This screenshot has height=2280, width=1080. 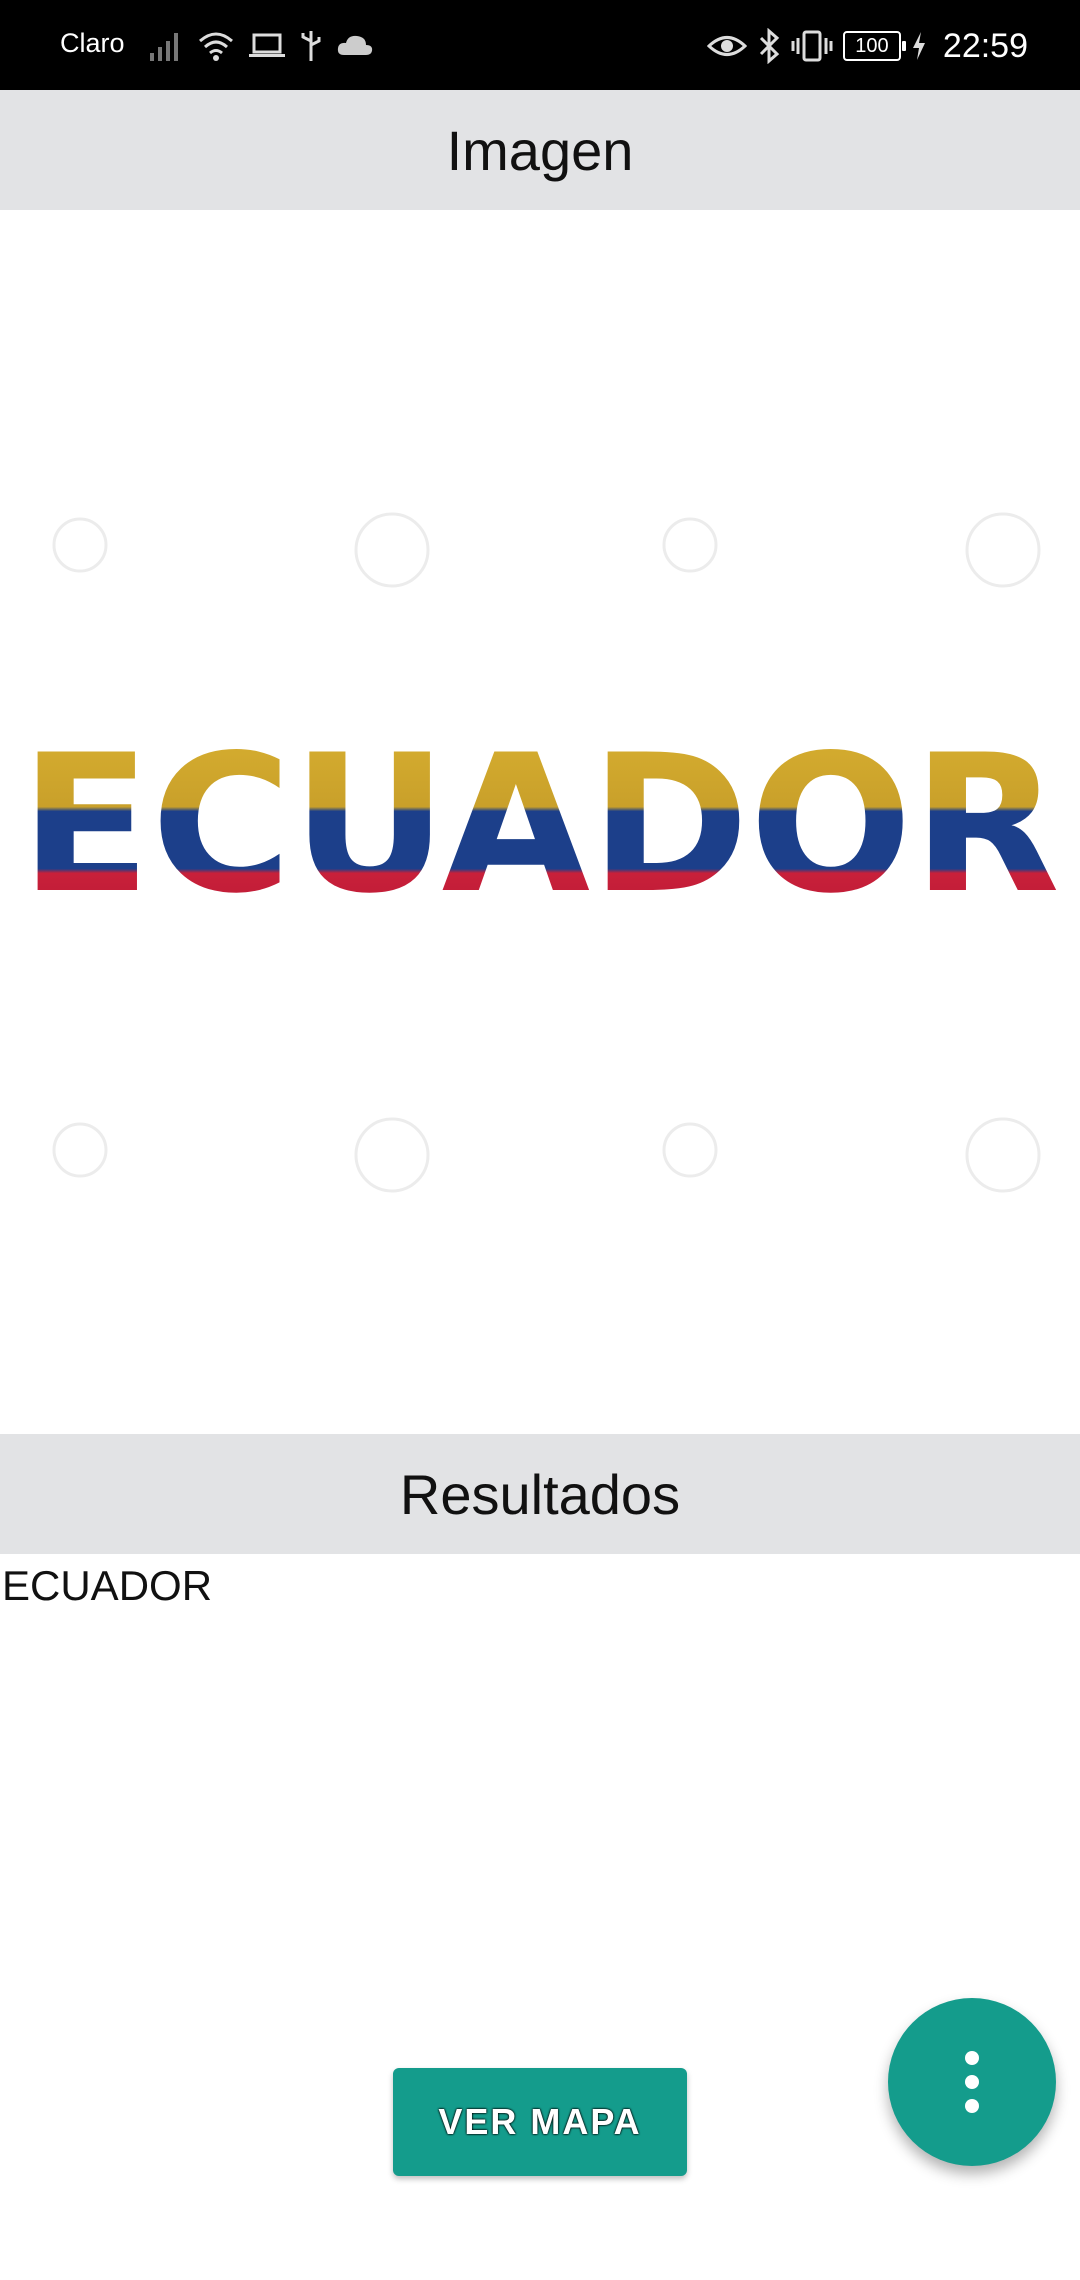 What do you see at coordinates (812, 46) in the screenshot?
I see `vibrate-icon` at bounding box center [812, 46].